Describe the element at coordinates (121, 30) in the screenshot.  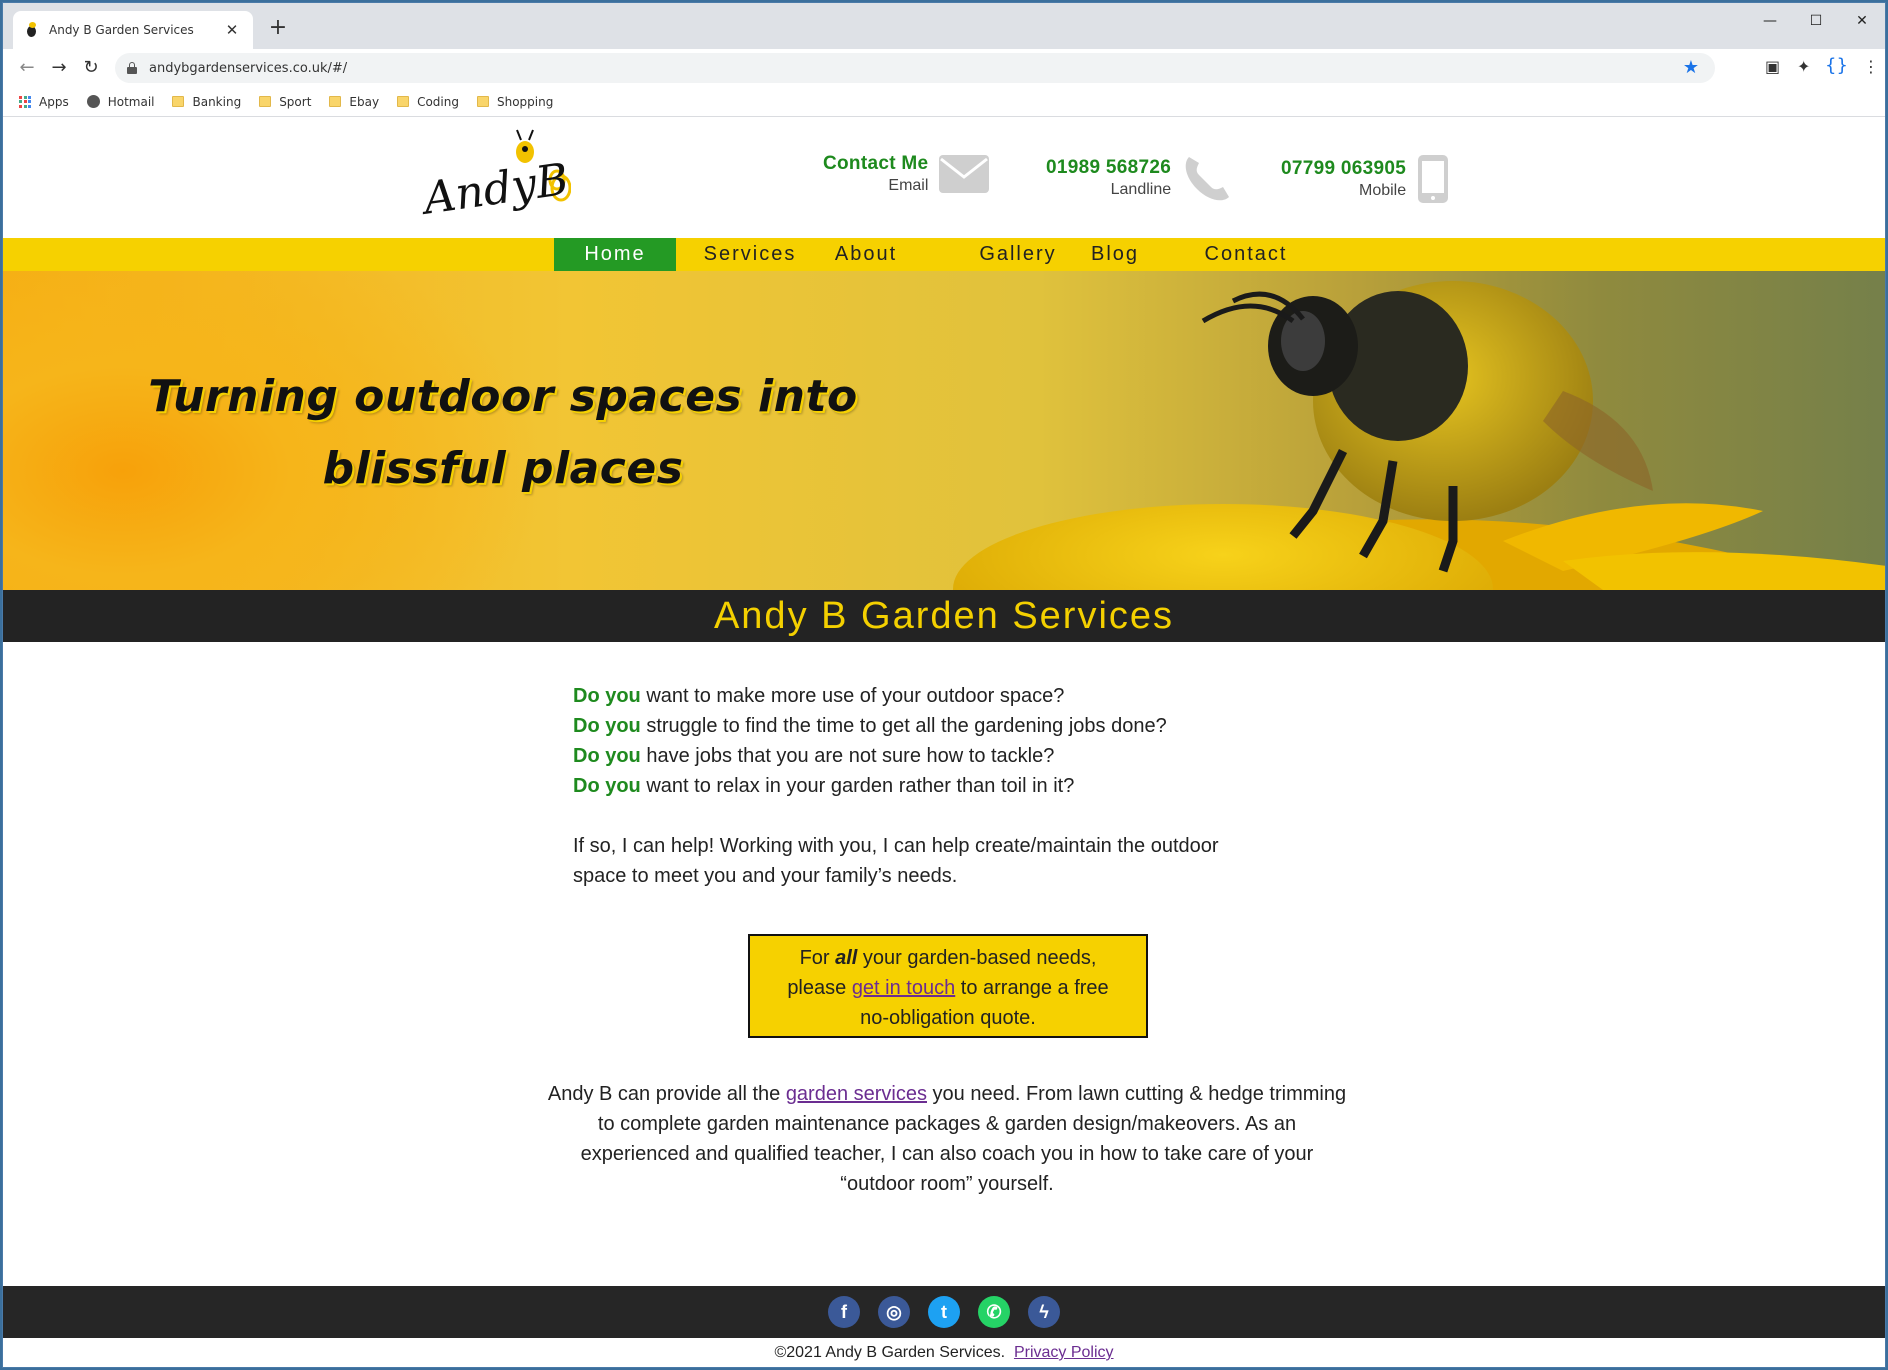
I see `tab-title: Andy B Garden Services` at that location.